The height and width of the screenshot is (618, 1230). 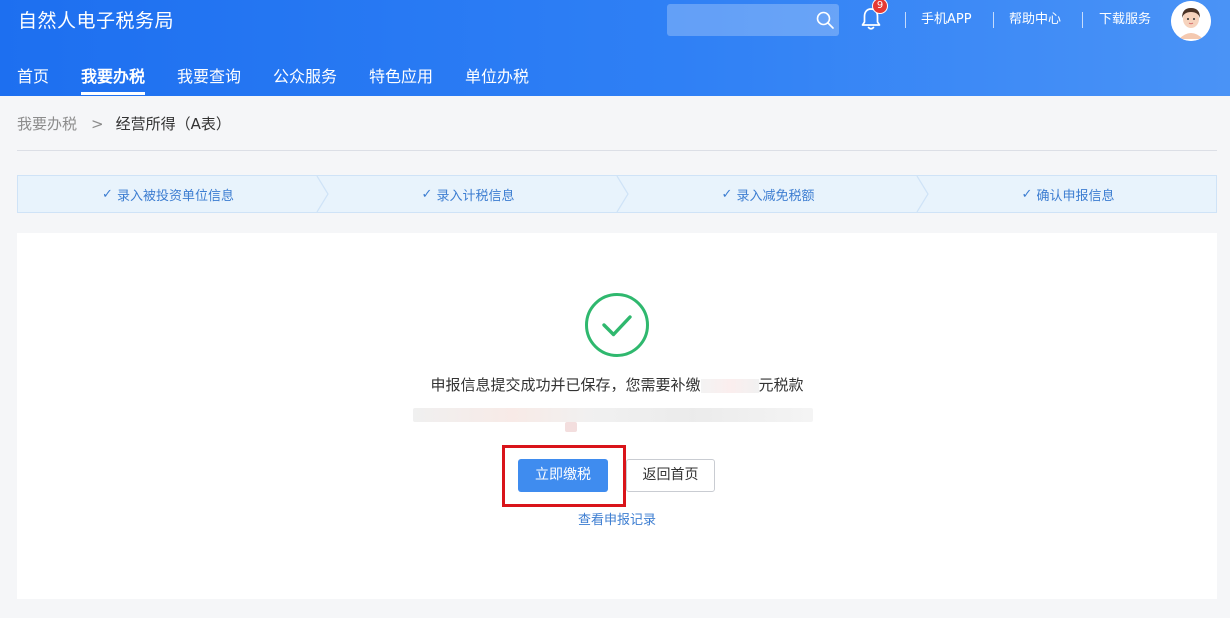 I want to click on step-investee-info: ✓ 录入被投资单位信息, so click(x=168, y=194).